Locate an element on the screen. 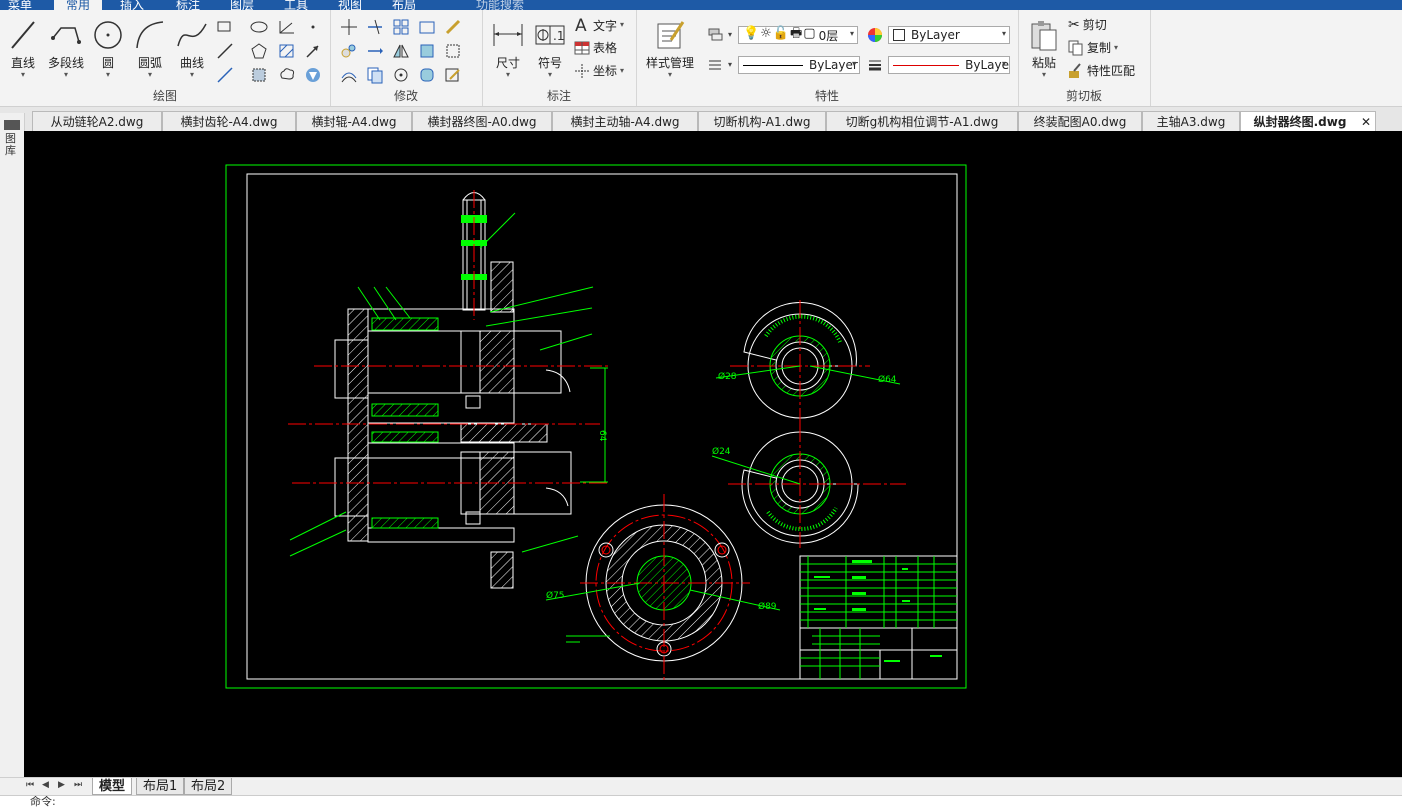 This screenshot has width=1402, height=808. move-icon is located at coordinates (349, 27).